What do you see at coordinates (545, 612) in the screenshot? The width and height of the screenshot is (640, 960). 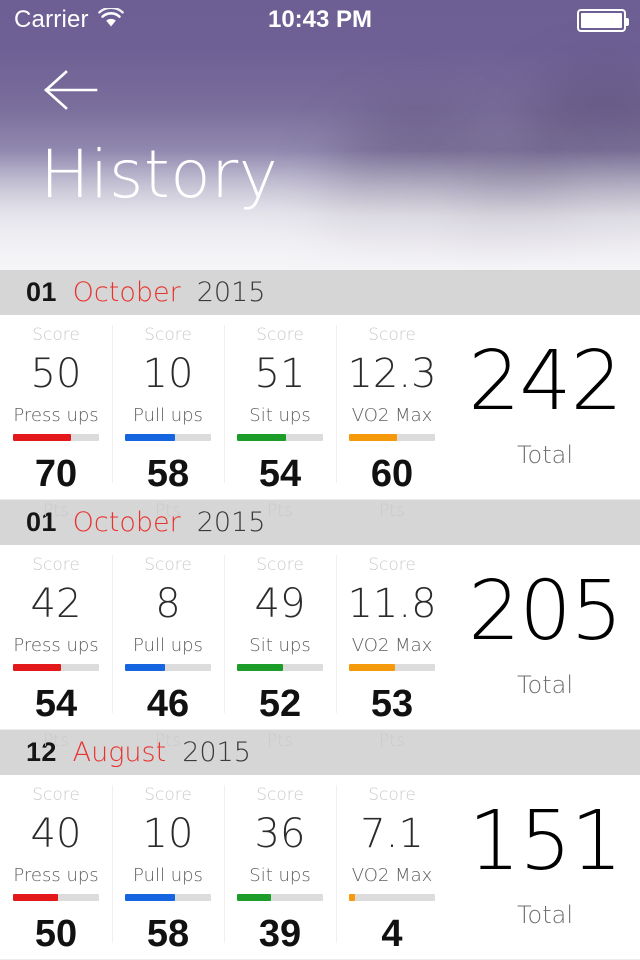 I see `total-value: 205` at bounding box center [545, 612].